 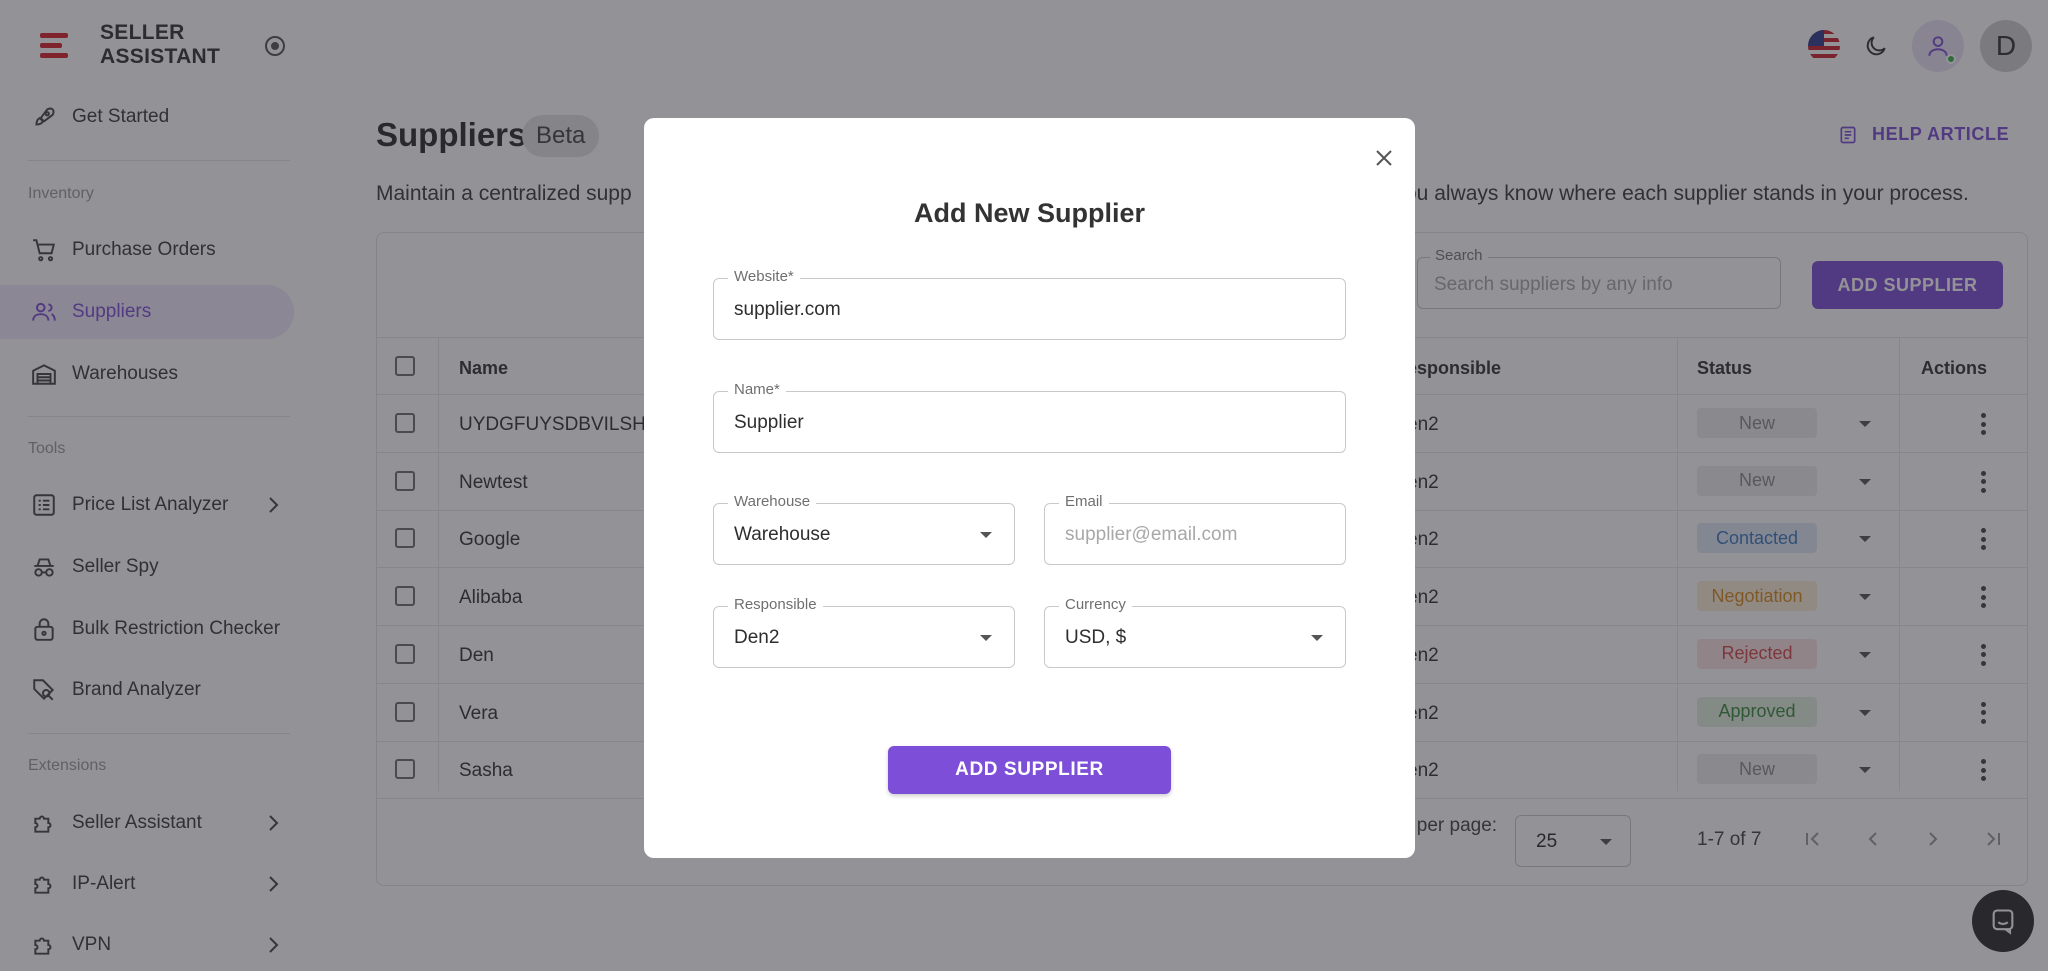 I want to click on close-icon, so click(x=1384, y=158).